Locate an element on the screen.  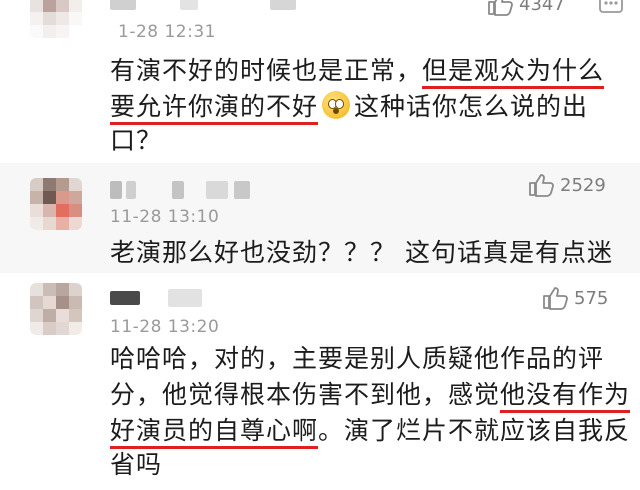
more-options-icon is located at coordinates (611, 10).